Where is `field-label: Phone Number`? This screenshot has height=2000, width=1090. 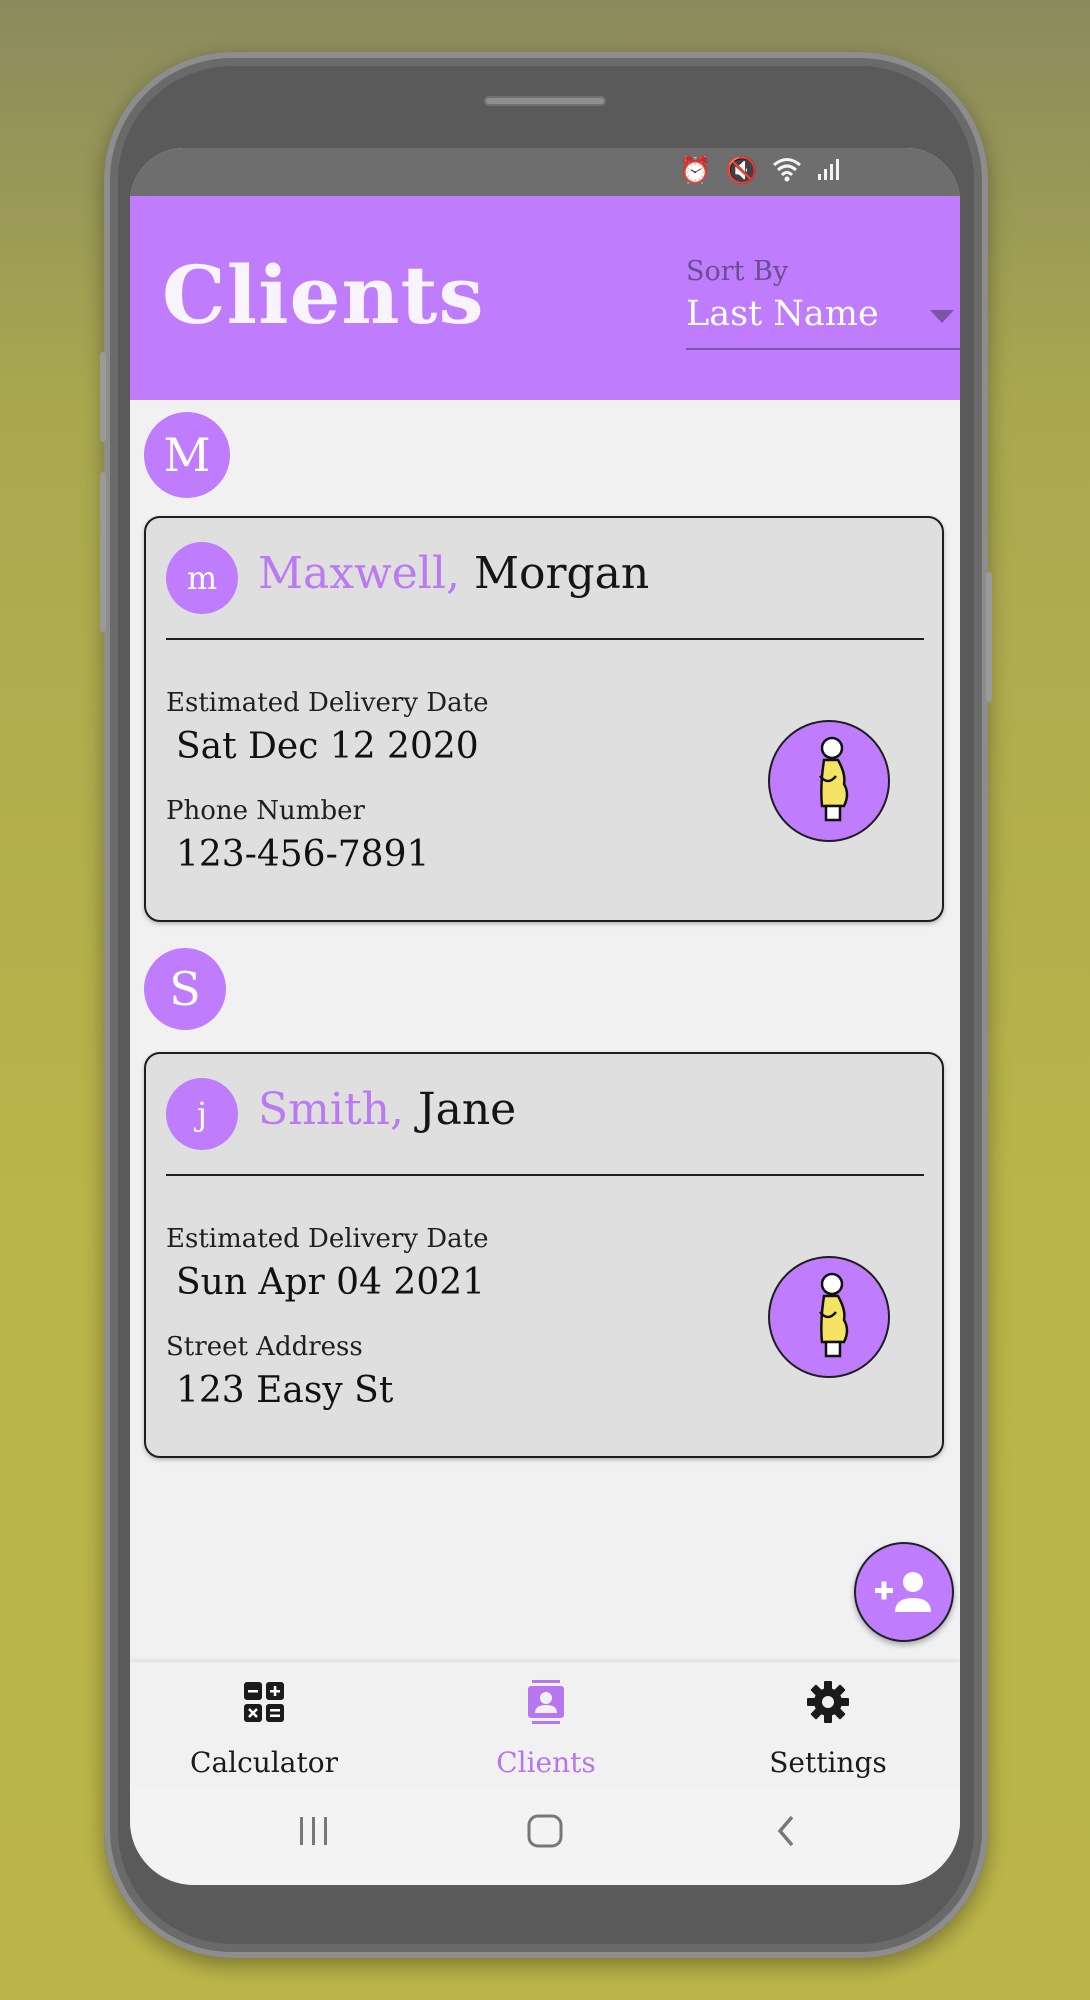 field-label: Phone Number is located at coordinates (265, 811).